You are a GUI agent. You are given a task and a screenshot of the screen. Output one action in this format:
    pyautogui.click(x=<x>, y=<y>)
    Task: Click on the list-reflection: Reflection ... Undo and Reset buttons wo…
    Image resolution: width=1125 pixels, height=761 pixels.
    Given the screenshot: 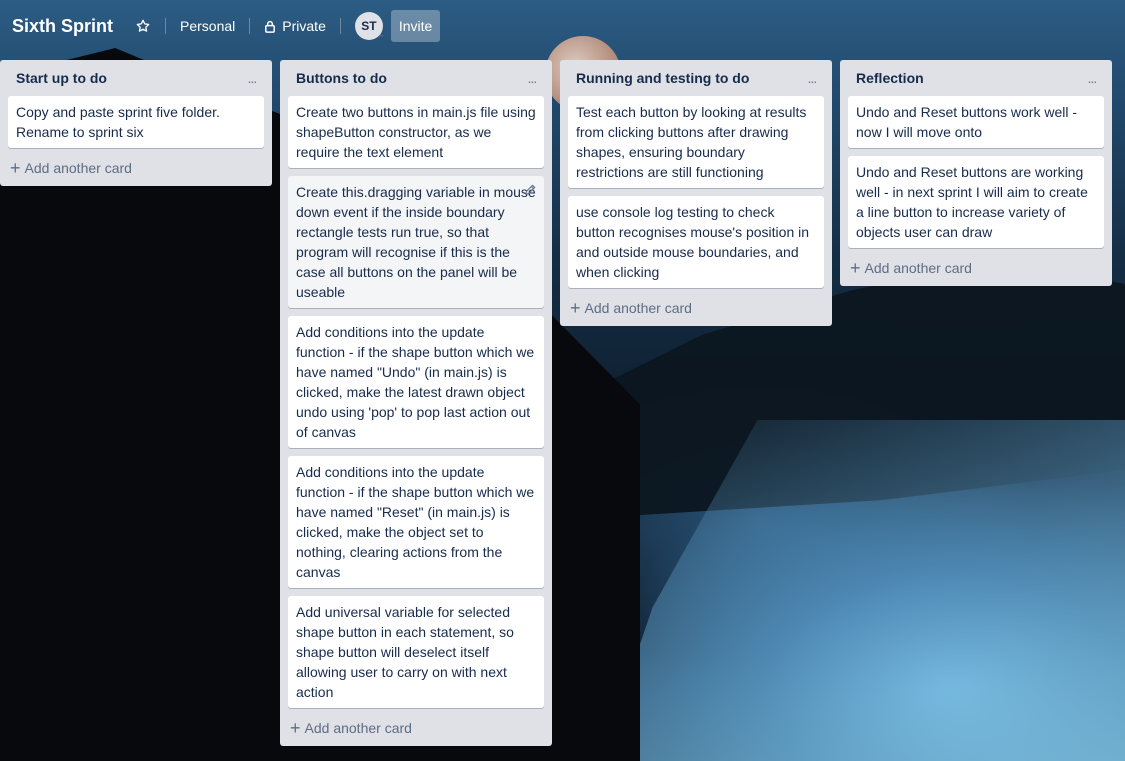 What is the action you would take?
    pyautogui.click(x=976, y=173)
    